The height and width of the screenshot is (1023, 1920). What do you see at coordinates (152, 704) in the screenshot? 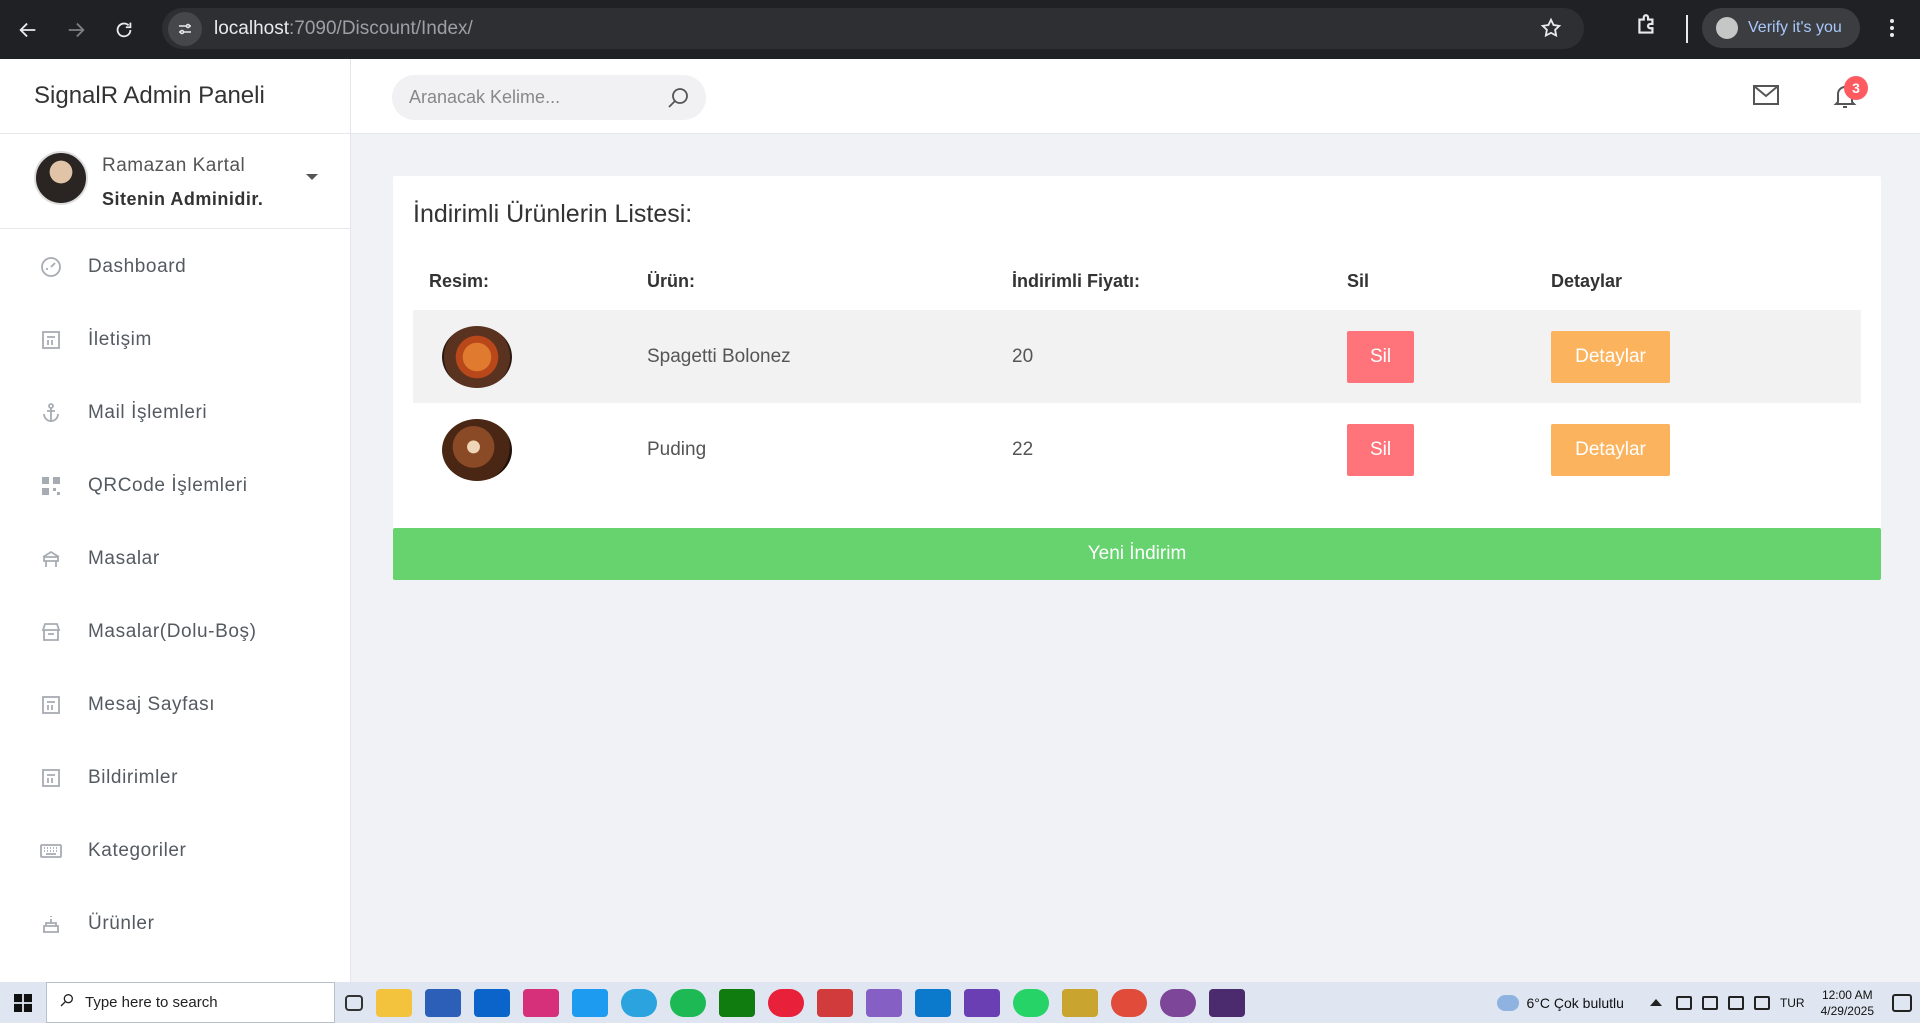
I see `sidebar-item-label: Mesaj Sayfası` at bounding box center [152, 704].